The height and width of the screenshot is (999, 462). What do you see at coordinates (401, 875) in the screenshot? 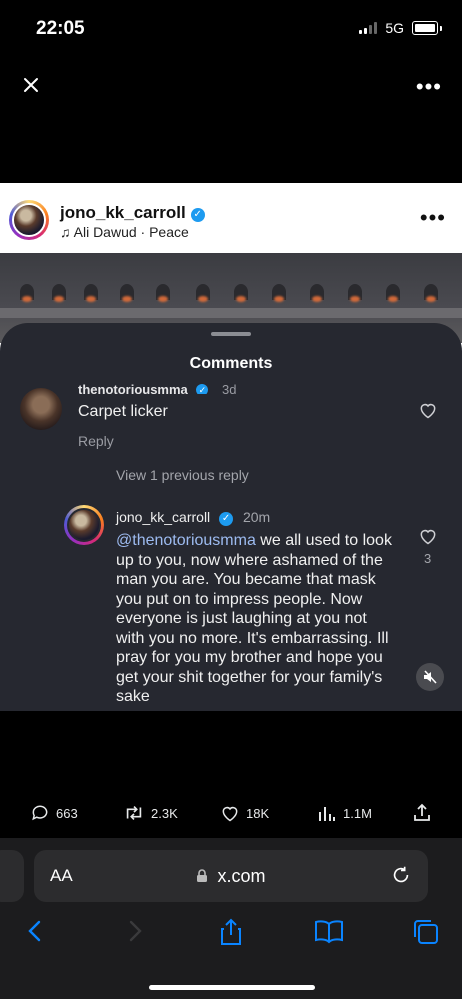
I see `reload-icon` at bounding box center [401, 875].